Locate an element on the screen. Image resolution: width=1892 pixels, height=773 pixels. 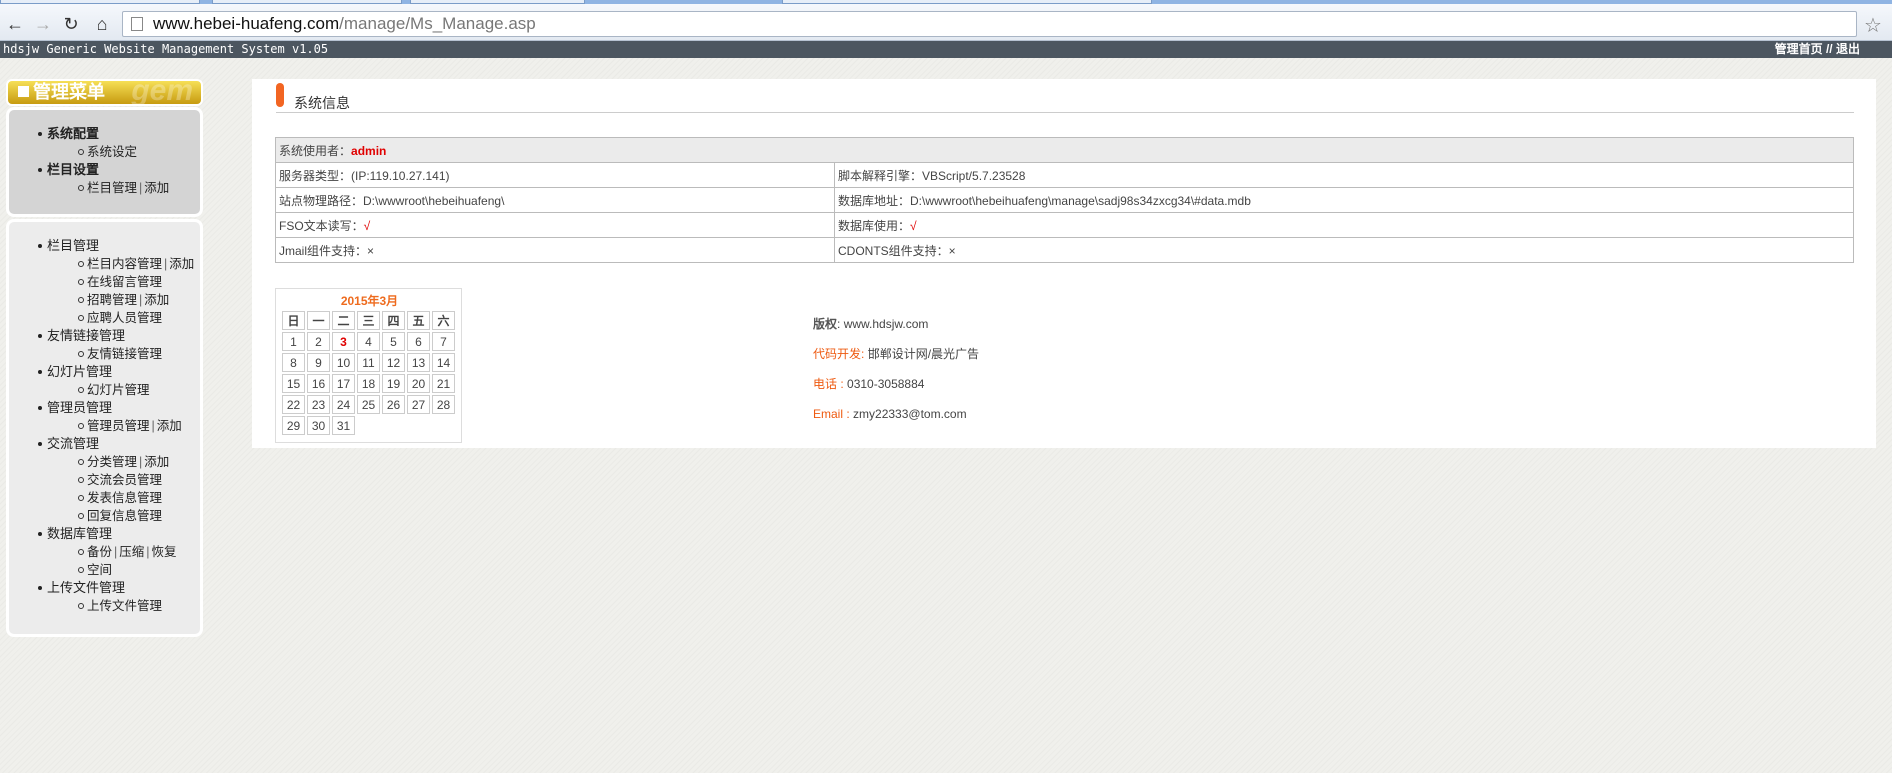
calendar-day: 18 is located at coordinates (368, 383).